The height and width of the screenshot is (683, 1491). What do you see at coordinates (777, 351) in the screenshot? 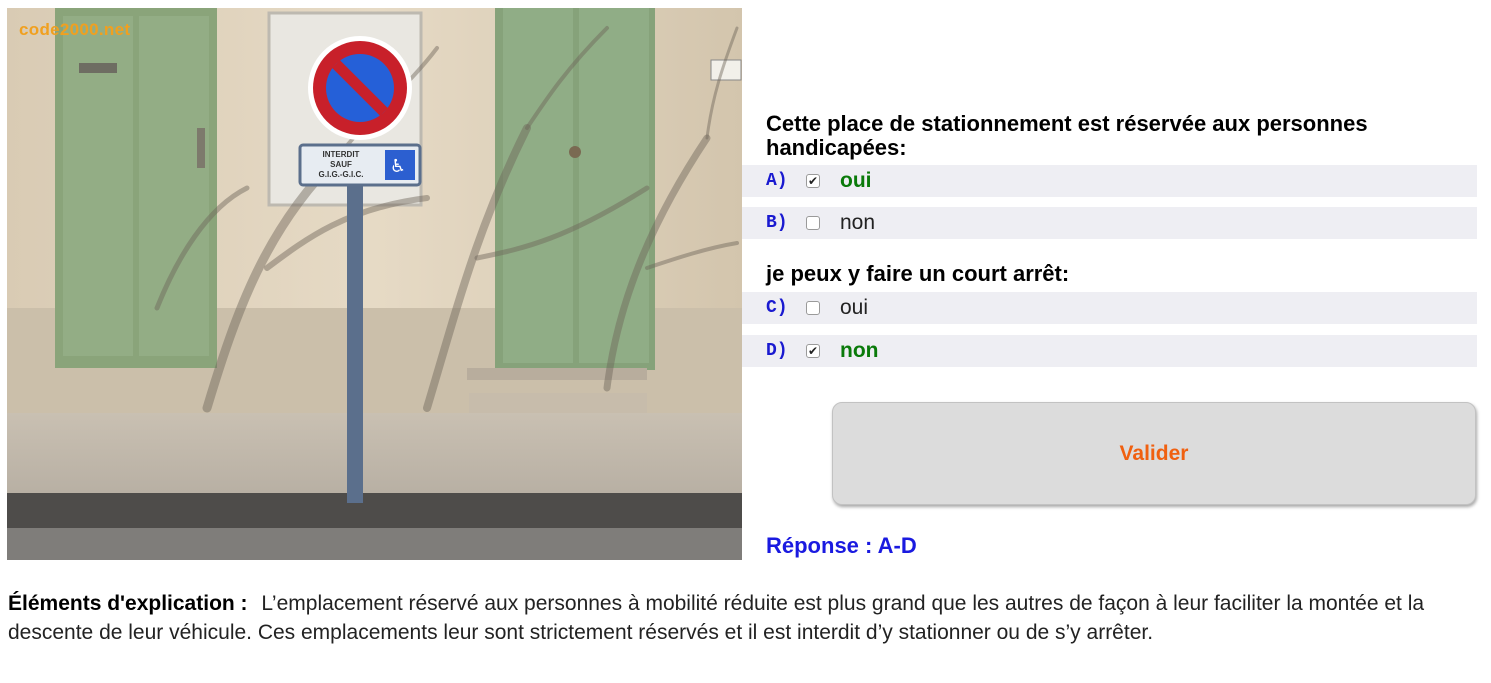
I see `option-d-letter: D)` at bounding box center [777, 351].